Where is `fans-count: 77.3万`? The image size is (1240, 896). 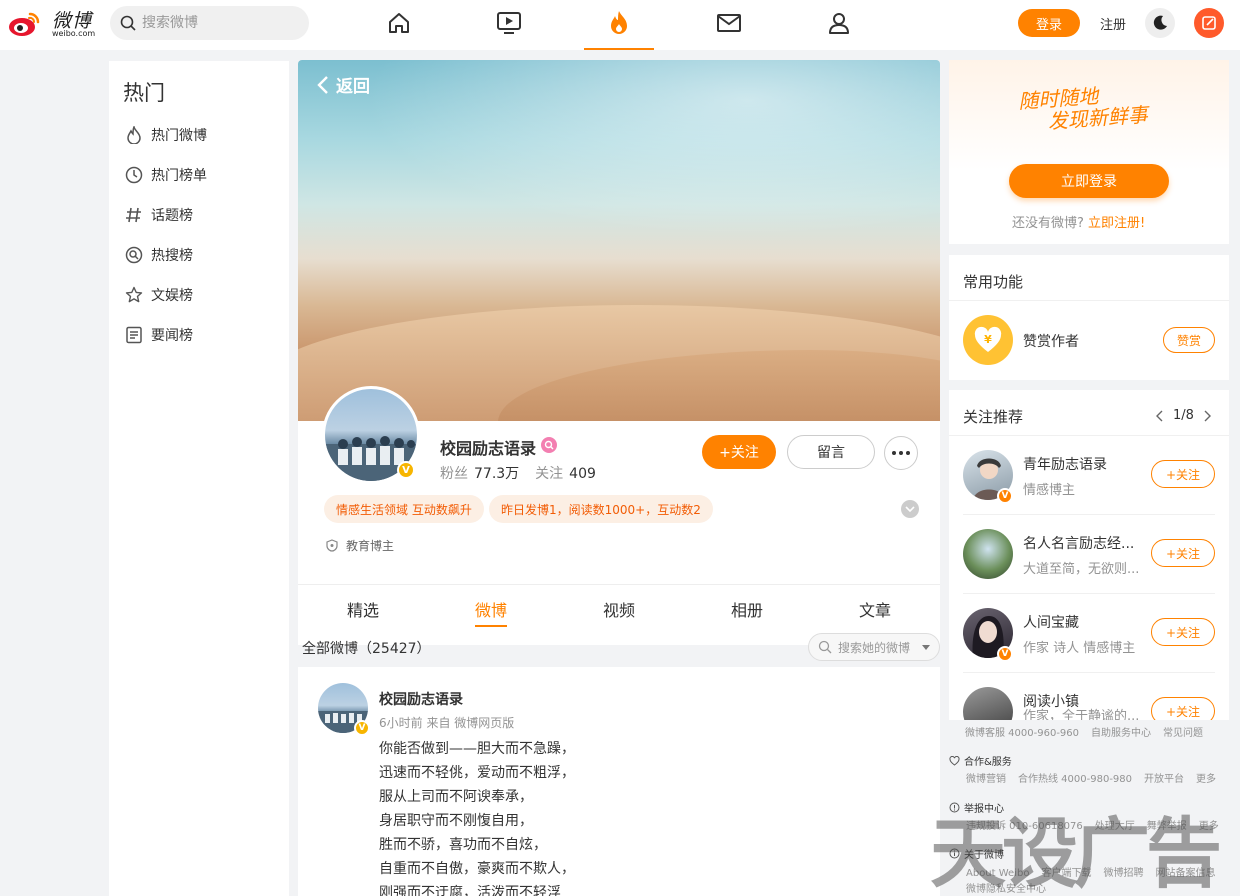
fans-count: 77.3万 is located at coordinates (496, 474).